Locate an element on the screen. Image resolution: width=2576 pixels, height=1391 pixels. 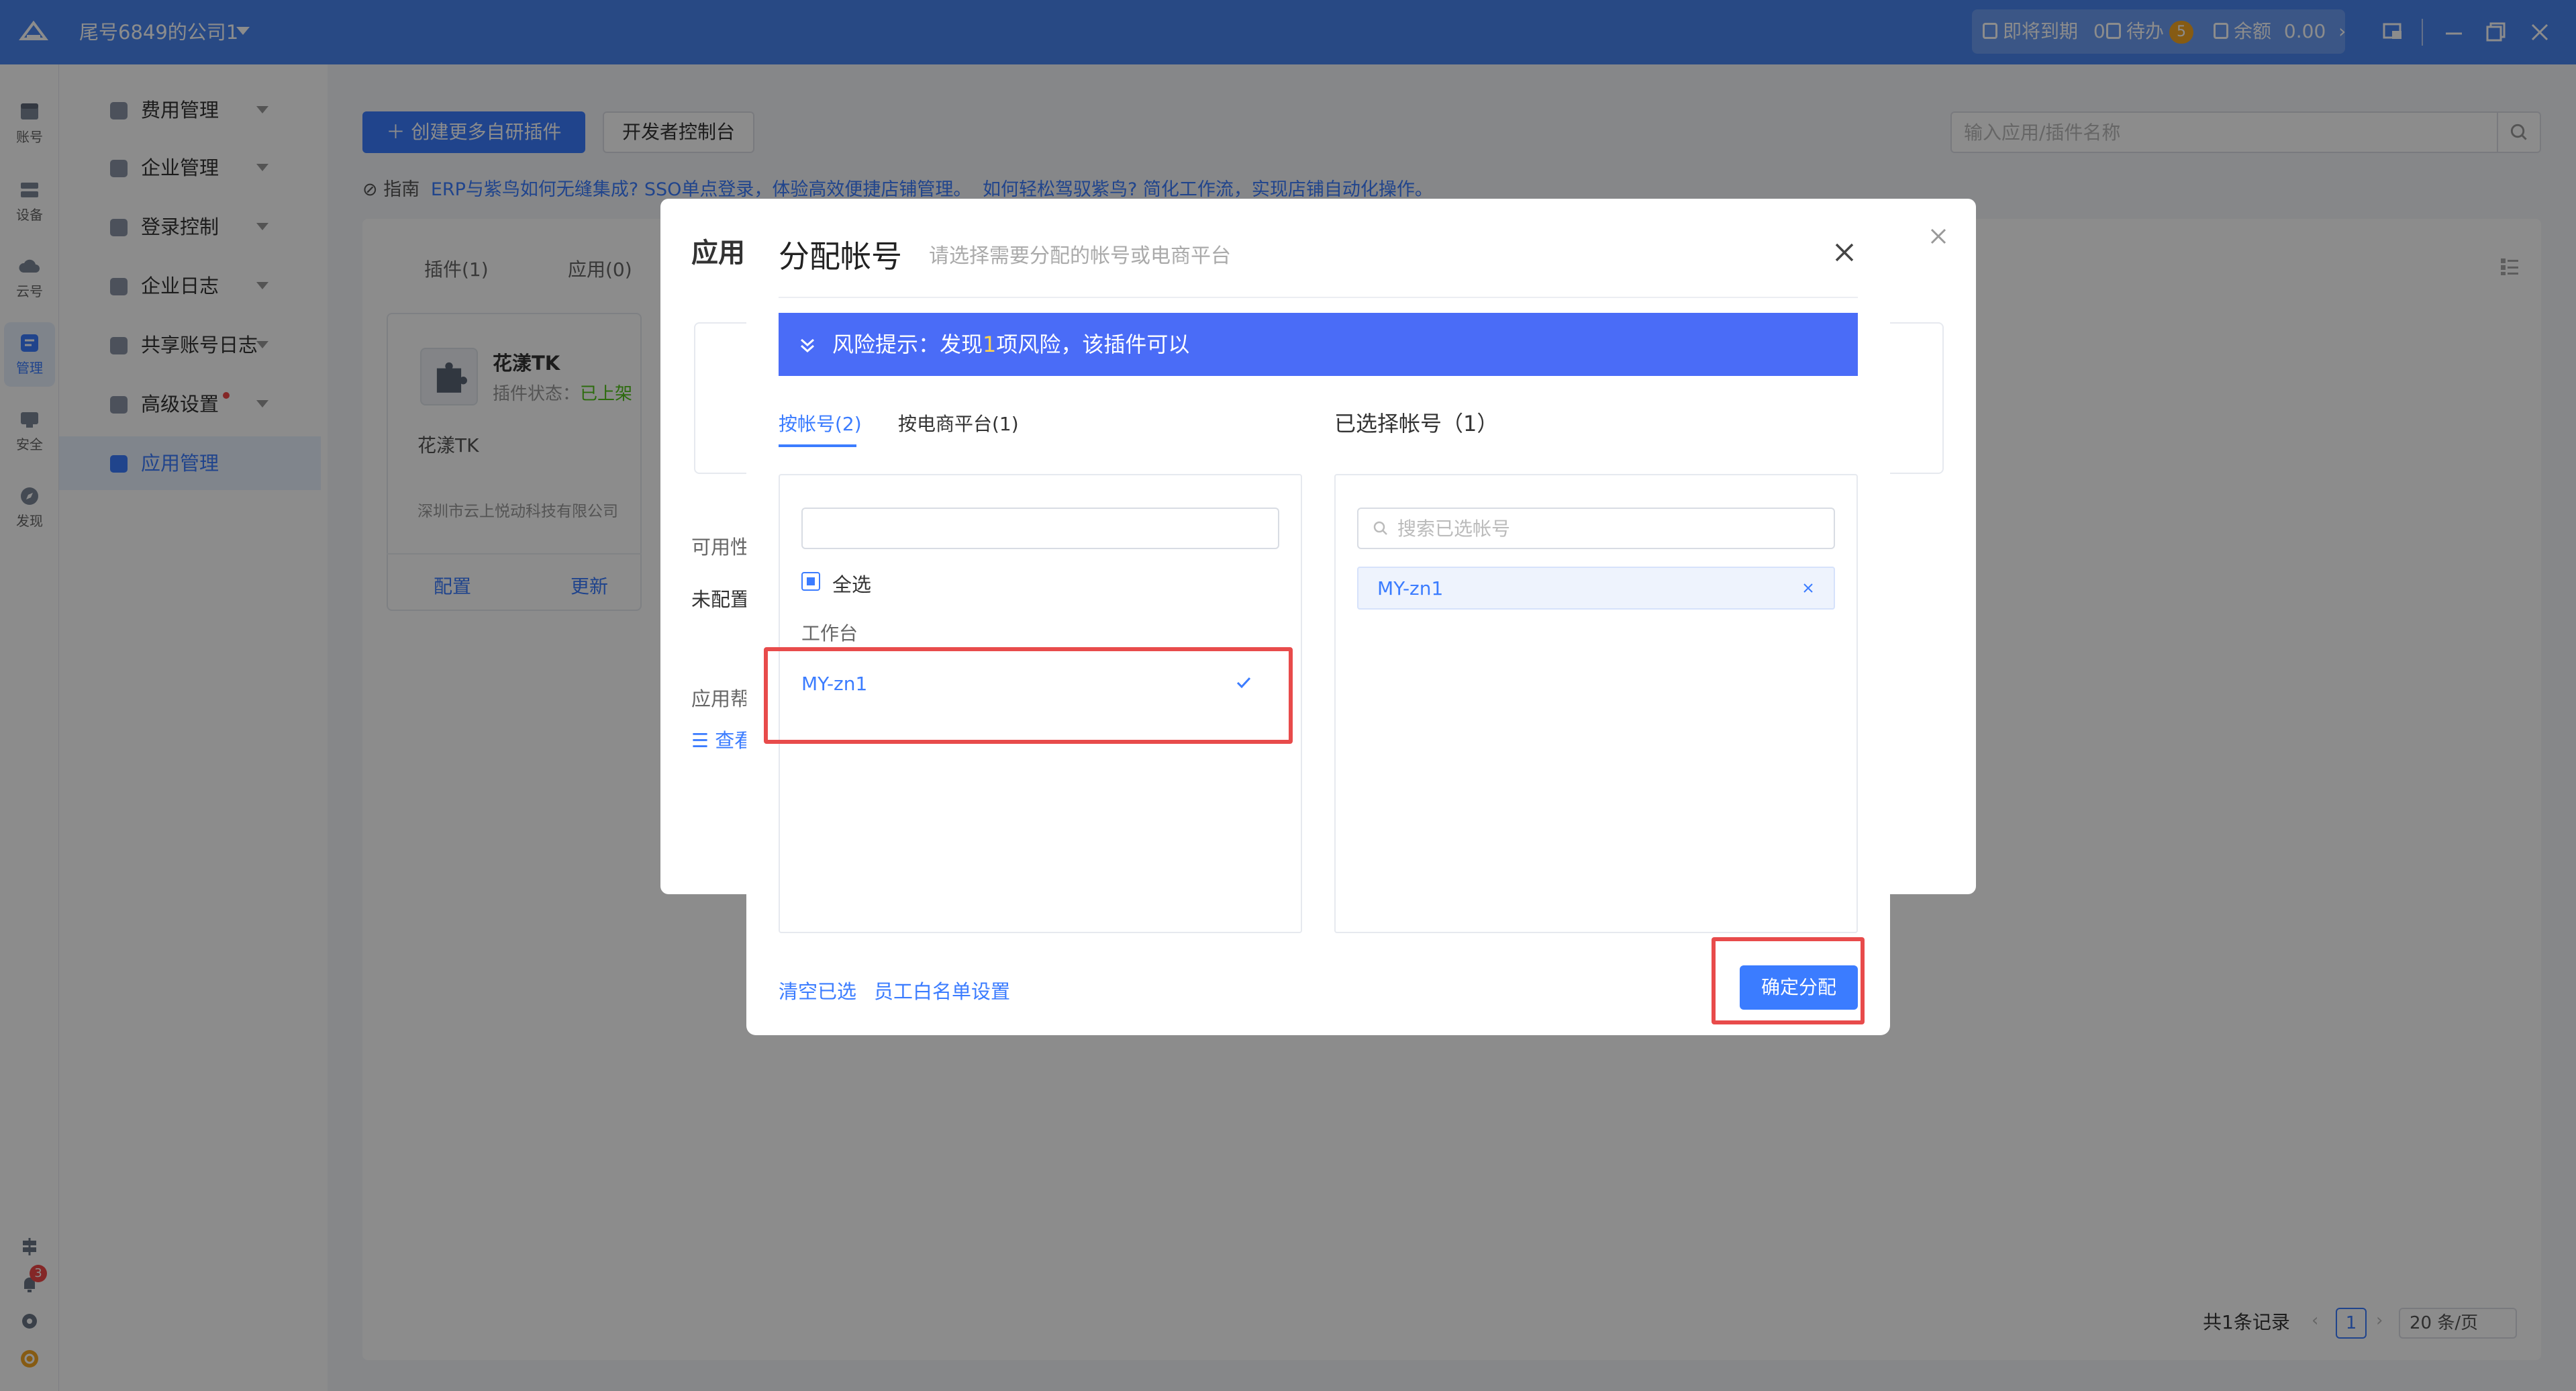
list-icon: ☰ is located at coordinates (703, 740).